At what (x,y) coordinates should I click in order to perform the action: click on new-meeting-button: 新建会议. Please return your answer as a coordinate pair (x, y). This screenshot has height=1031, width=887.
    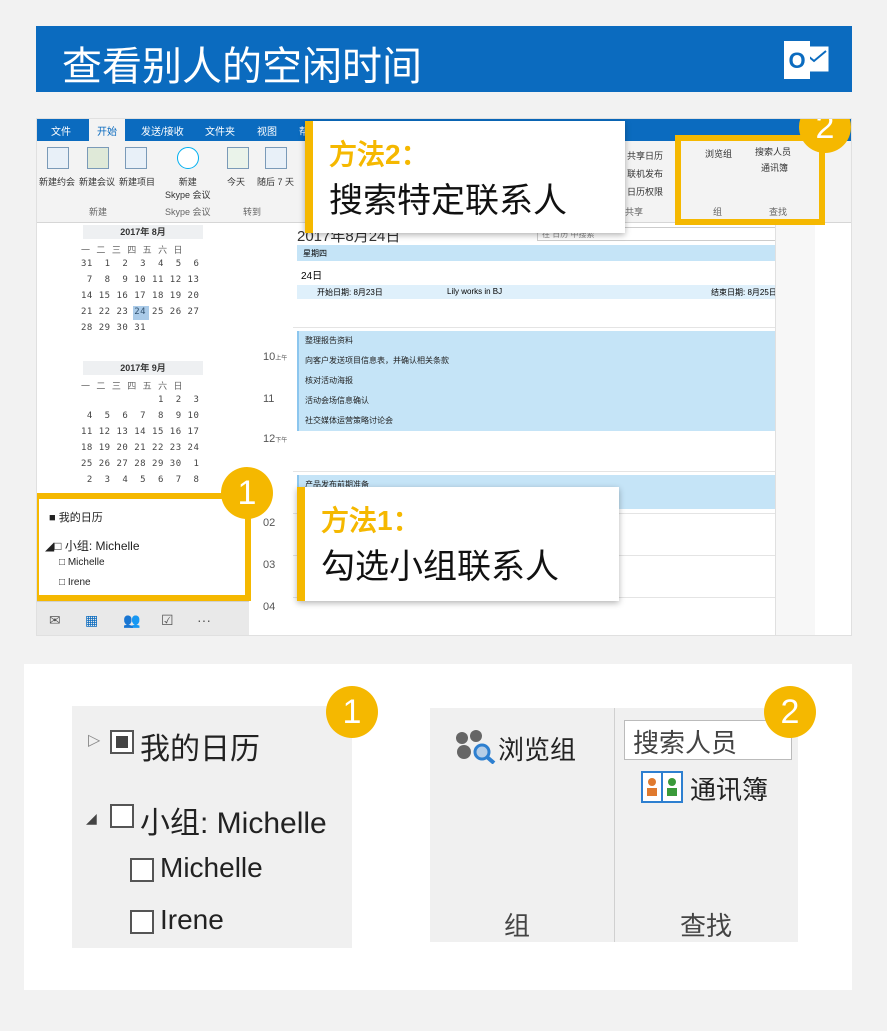
    Looking at the image, I should click on (97, 181).